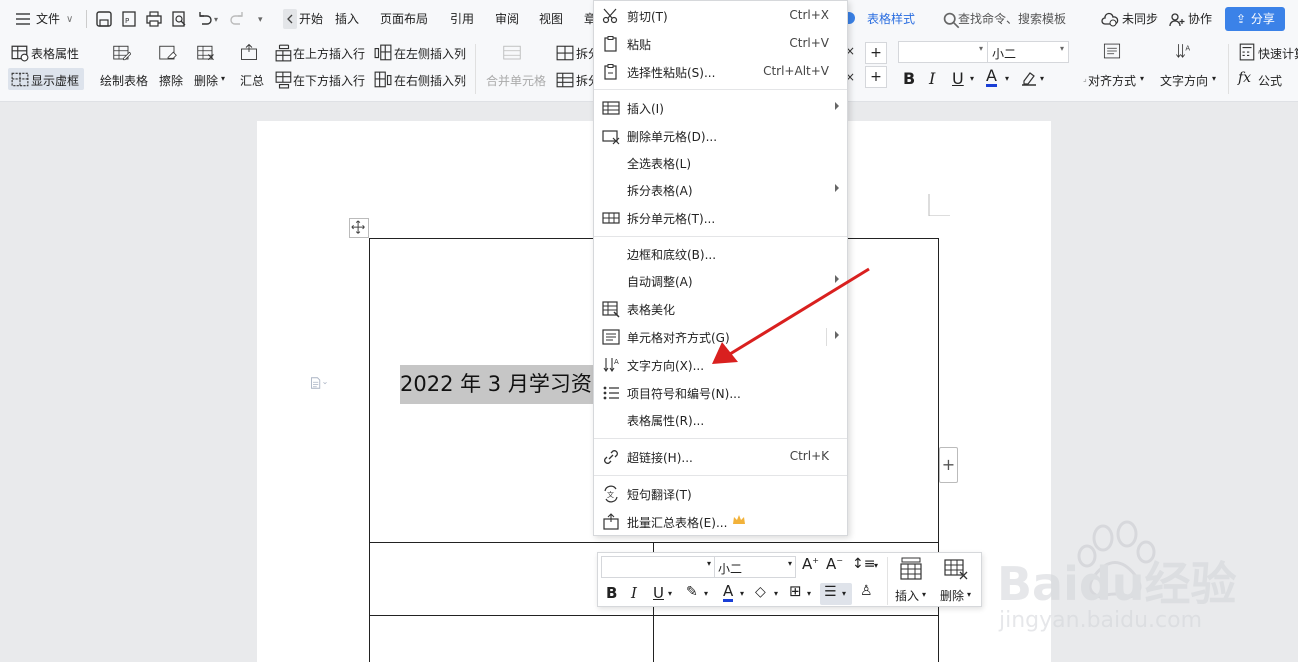 The width and height of the screenshot is (1298, 662). I want to click on mini-font-color-button: A, so click(728, 592).